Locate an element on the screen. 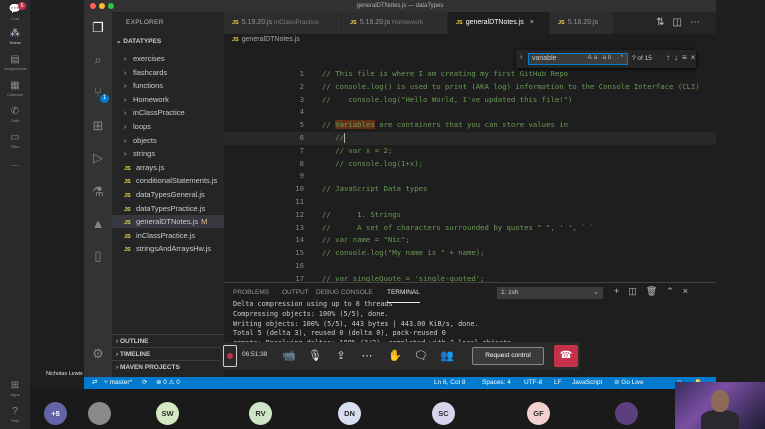 The width and height of the screenshot is (765, 429). new-terminal-icon: + is located at coordinates (621, 291).